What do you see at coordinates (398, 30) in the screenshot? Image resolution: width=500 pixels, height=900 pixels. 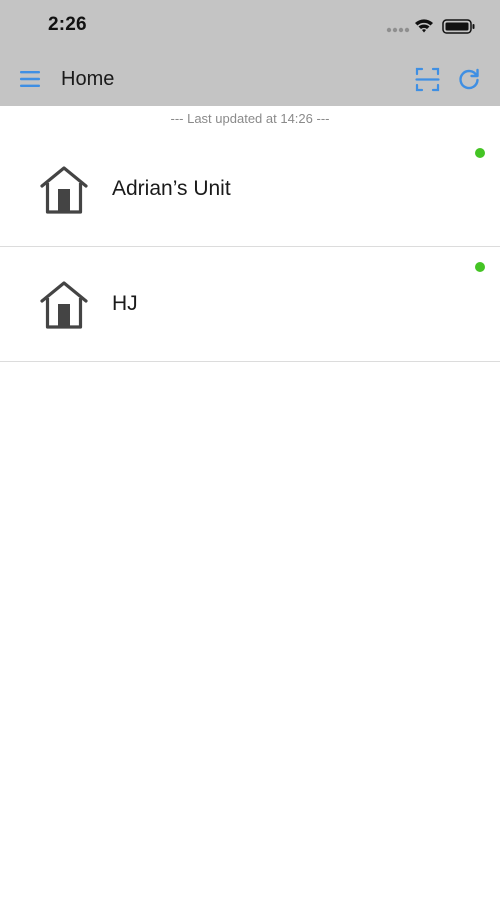 I see `signal-icon` at bounding box center [398, 30].